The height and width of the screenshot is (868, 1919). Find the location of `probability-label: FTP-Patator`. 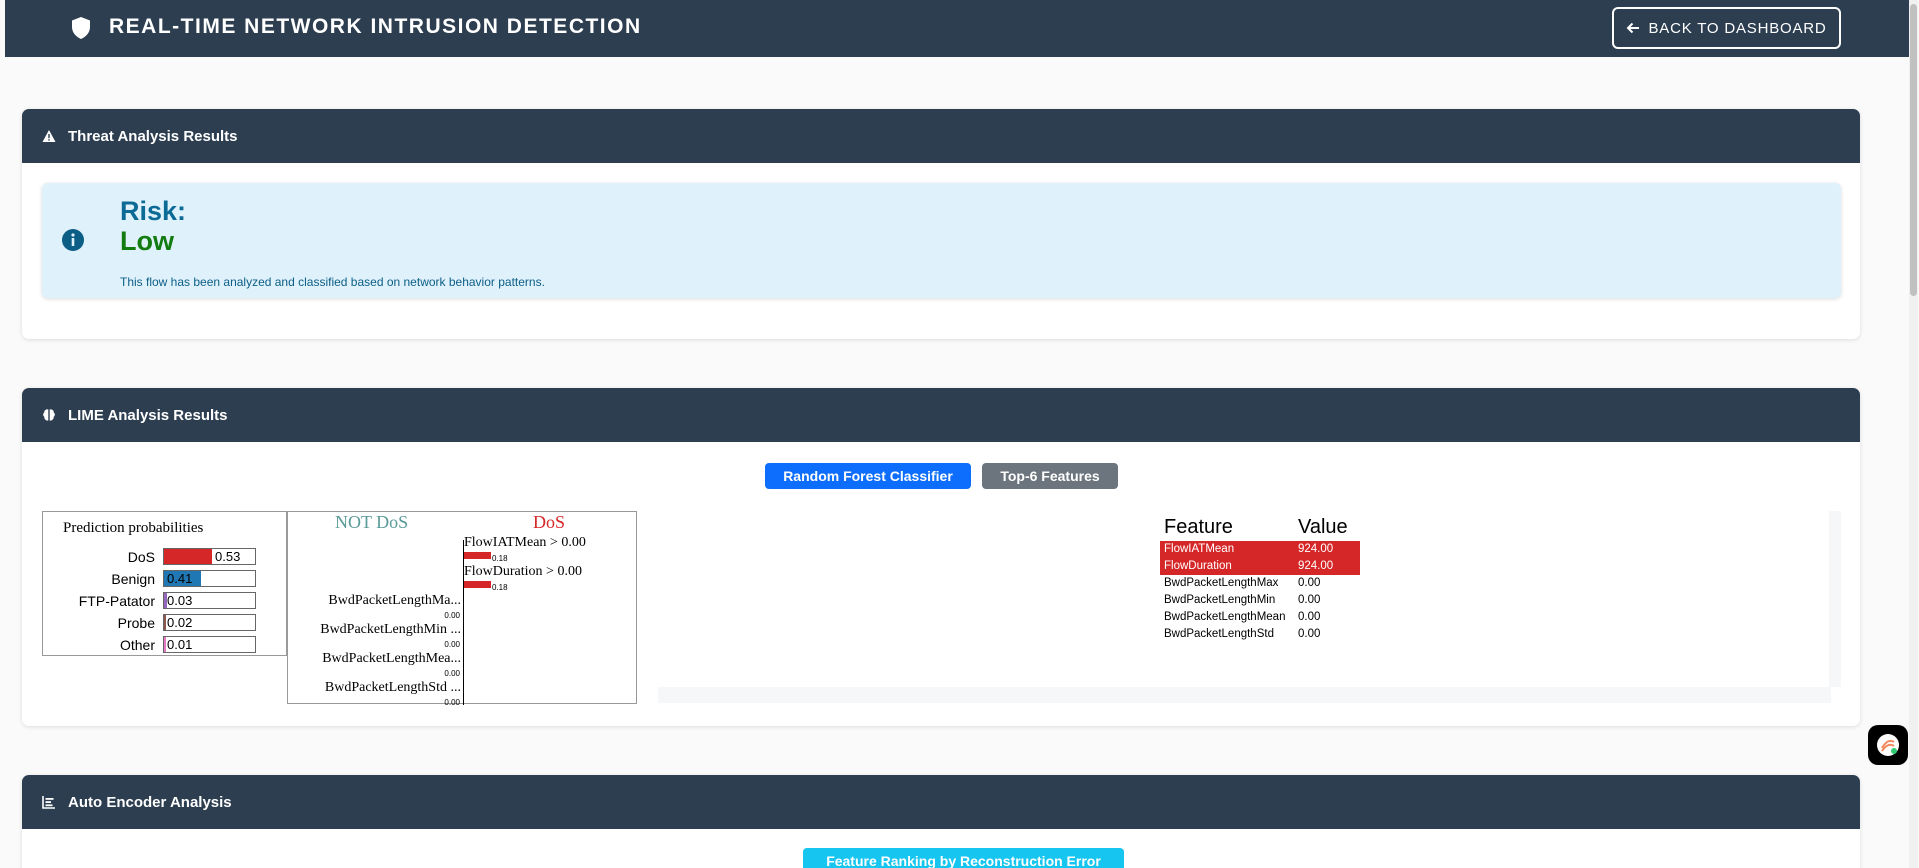

probability-label: FTP-Patator is located at coordinates (116, 601).